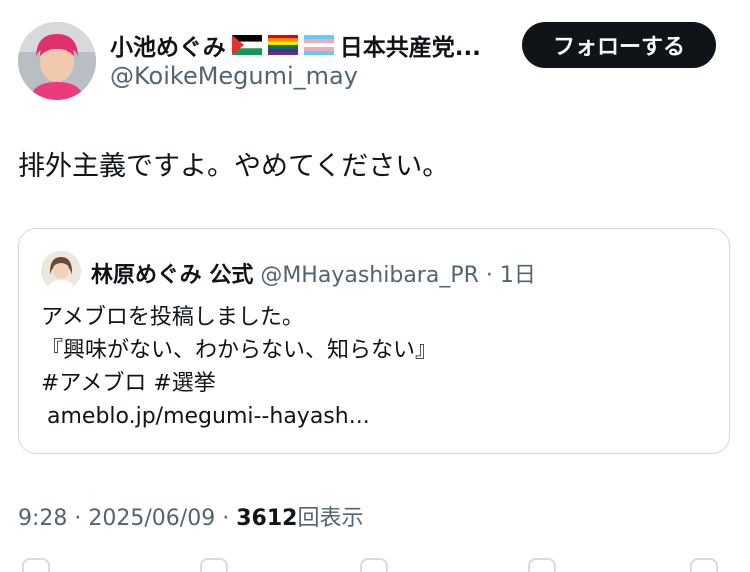  I want to click on views-label: 回表示, so click(330, 518).